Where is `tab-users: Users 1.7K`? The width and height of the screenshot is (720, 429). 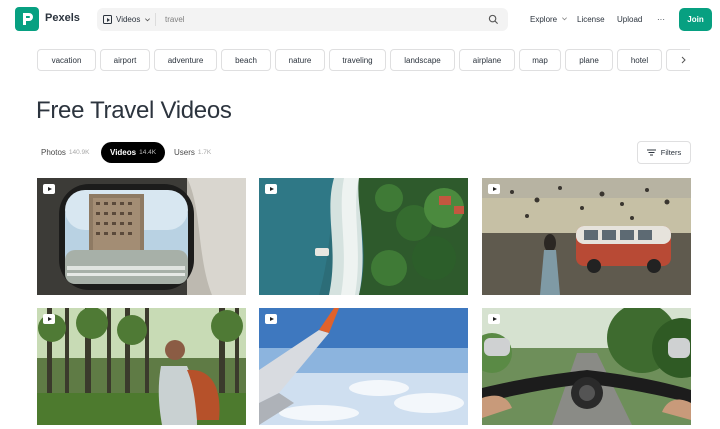 tab-users: Users 1.7K is located at coordinates (192, 152).